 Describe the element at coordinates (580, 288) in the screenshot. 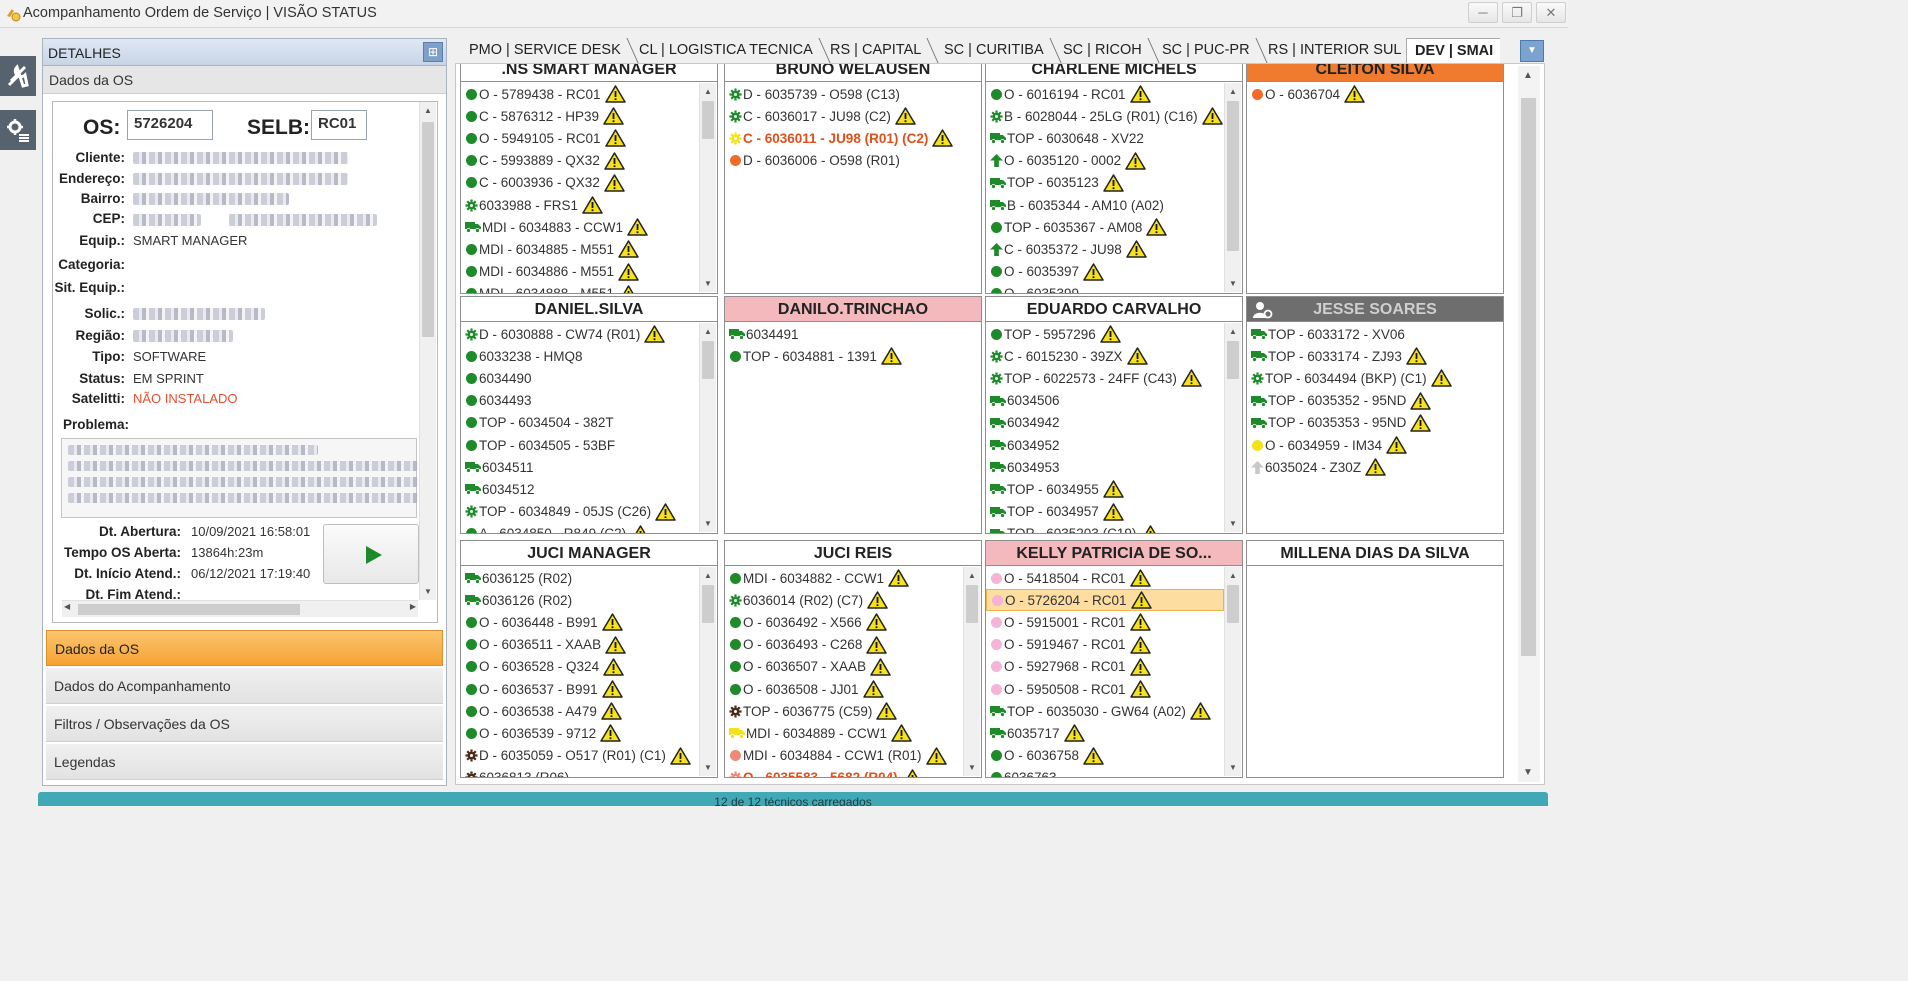

I see `os-list-item: MDI - 6034888 - M551` at that location.